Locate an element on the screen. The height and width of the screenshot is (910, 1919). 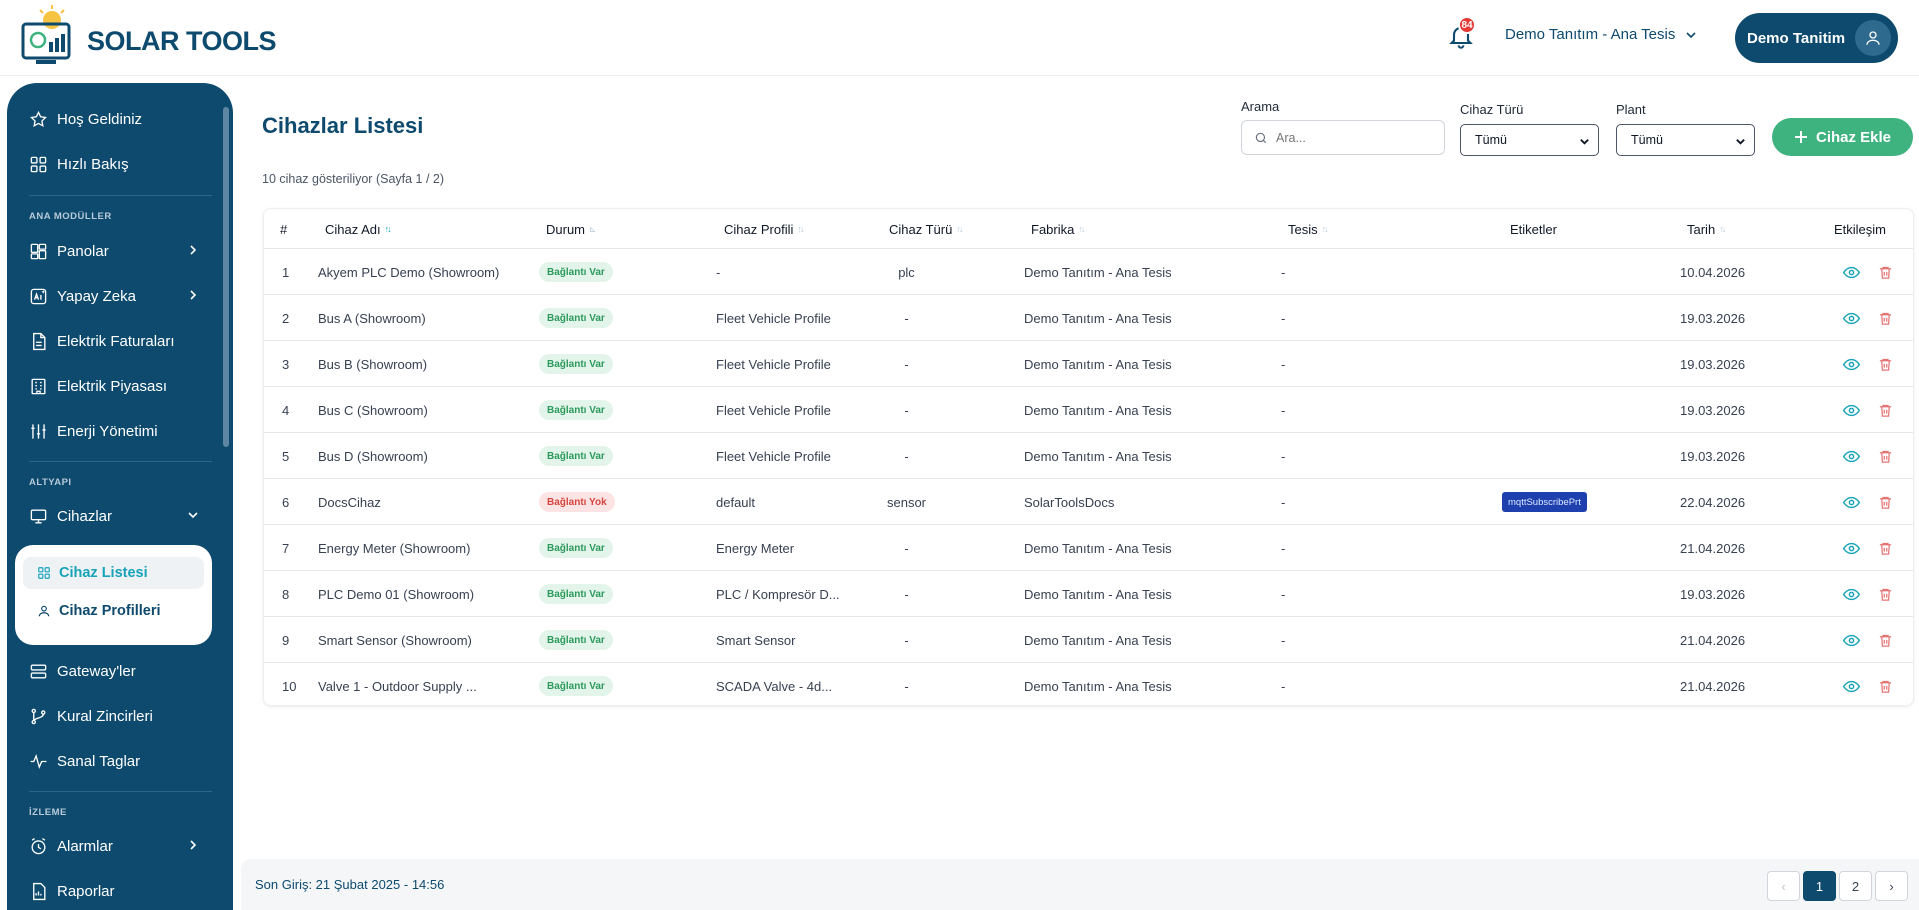
sidebar-item-alarms: Alarmlar is located at coordinates (119, 846).